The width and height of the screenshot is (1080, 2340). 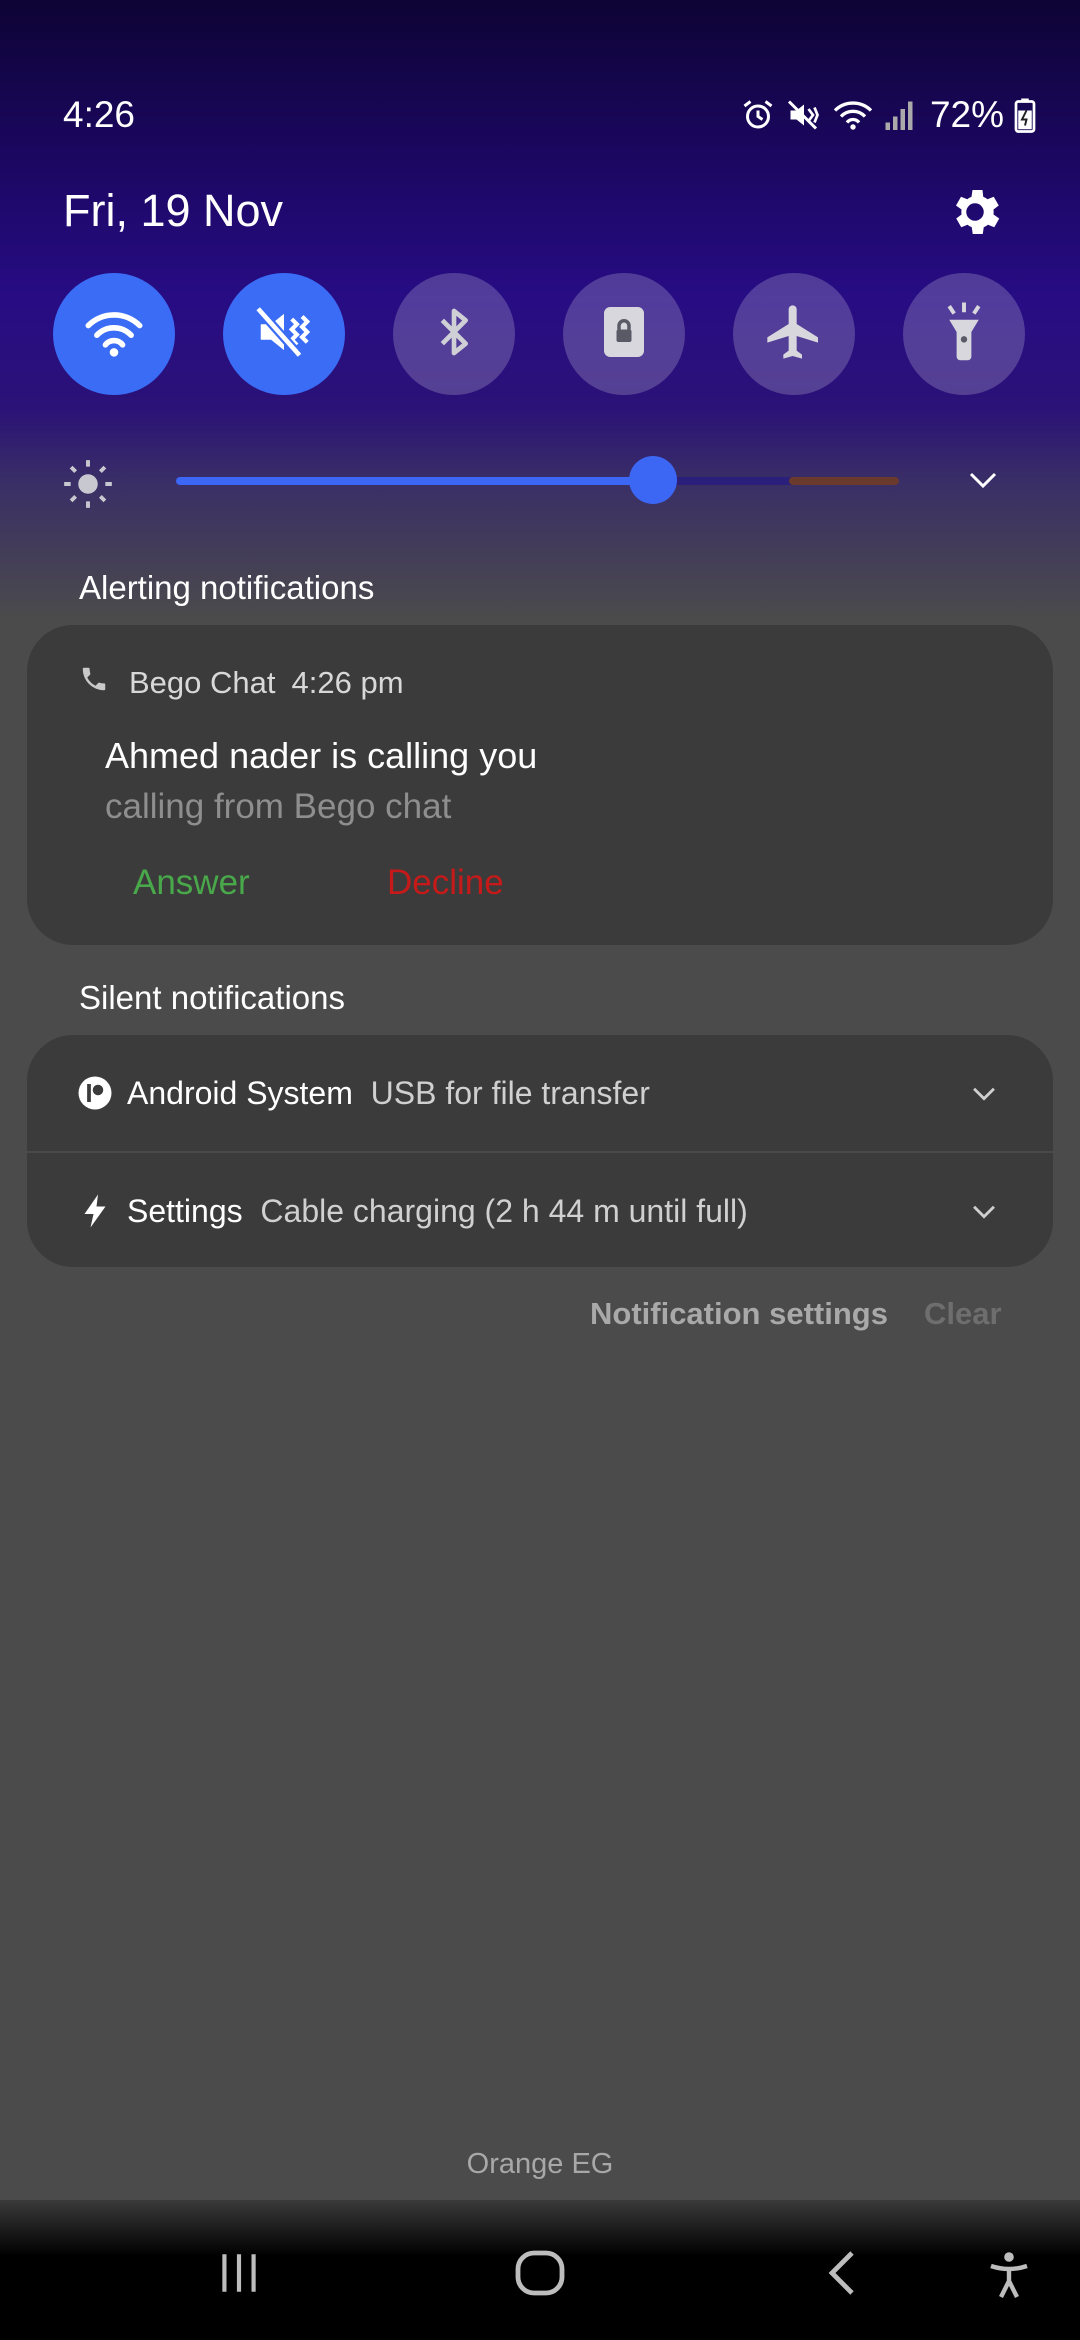 I want to click on airplane-icon, so click(x=794, y=334).